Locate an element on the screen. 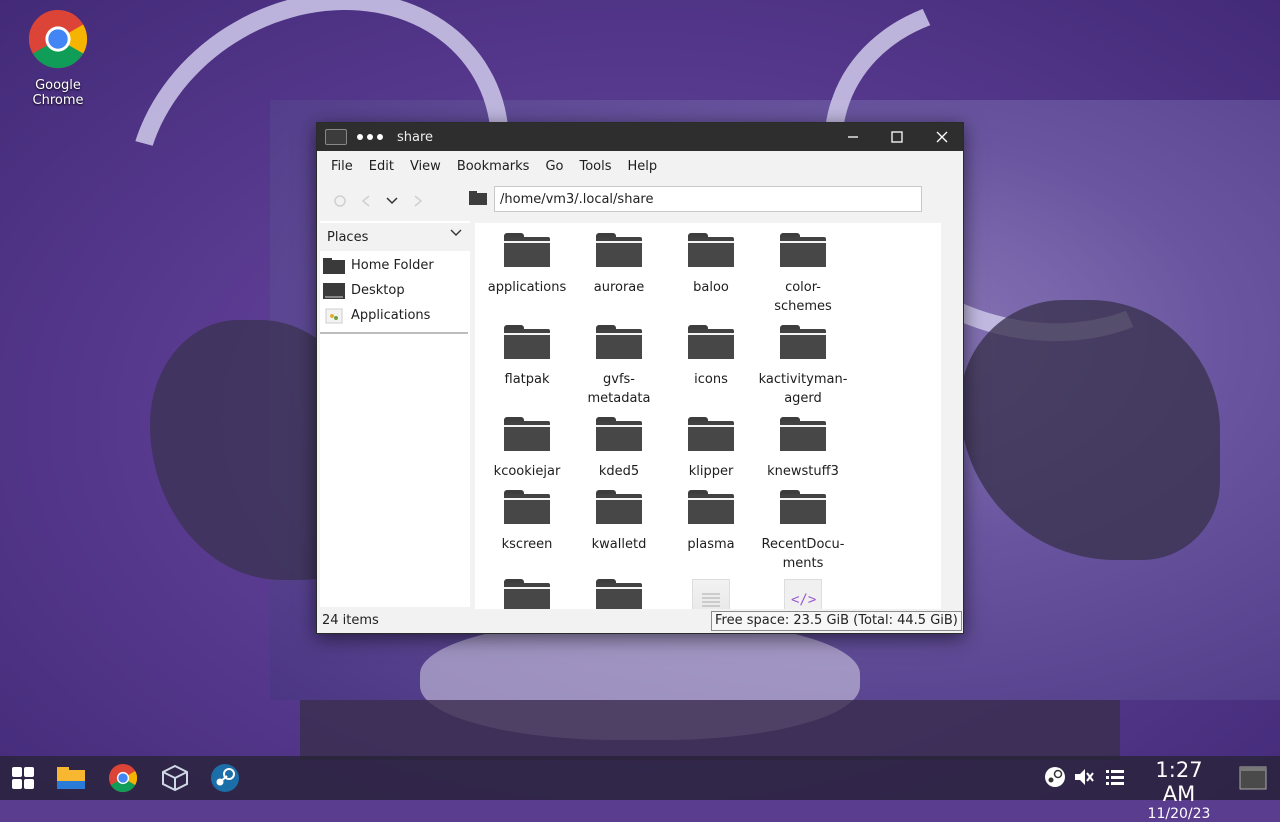 This screenshot has height=822, width=1280. file-item: color- schemes is located at coordinates (803, 274).